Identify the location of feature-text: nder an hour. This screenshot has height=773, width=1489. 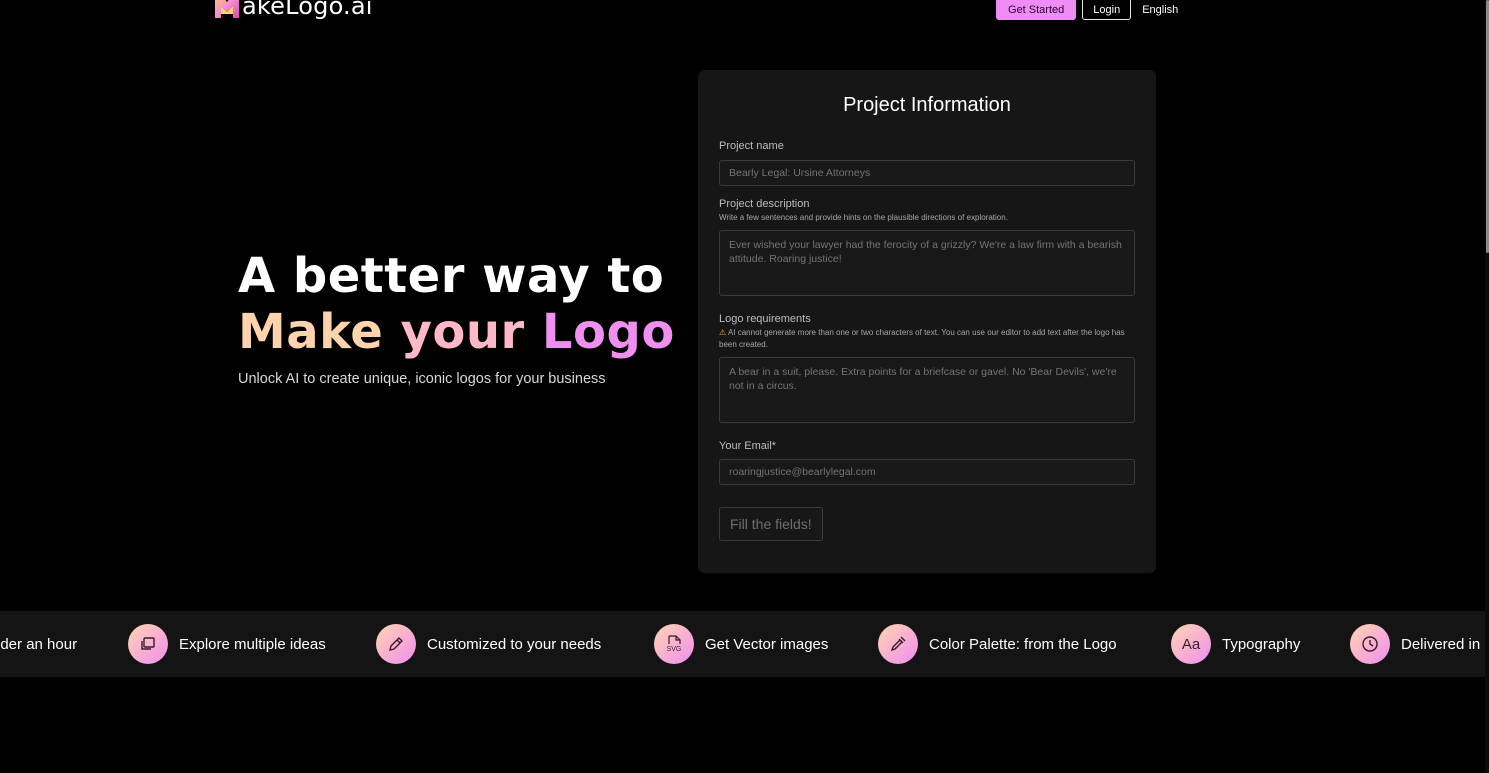
(39, 644).